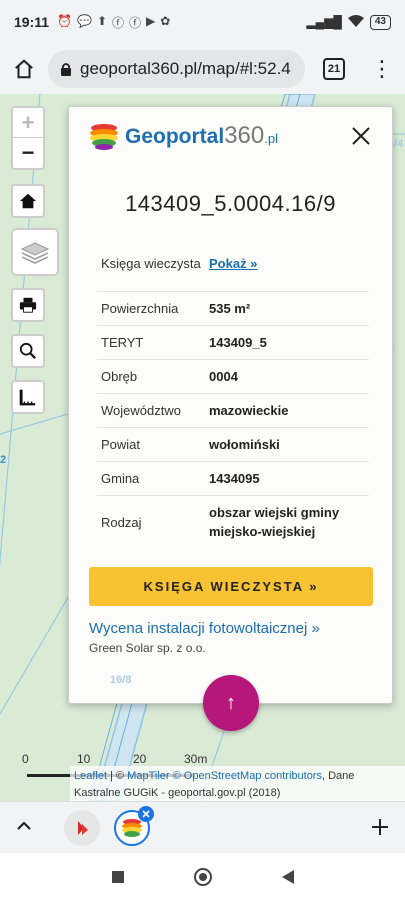  What do you see at coordinates (274, 522) in the screenshot?
I see `row-value: obszar wiejski gminy miejsko-wiejskiej` at bounding box center [274, 522].